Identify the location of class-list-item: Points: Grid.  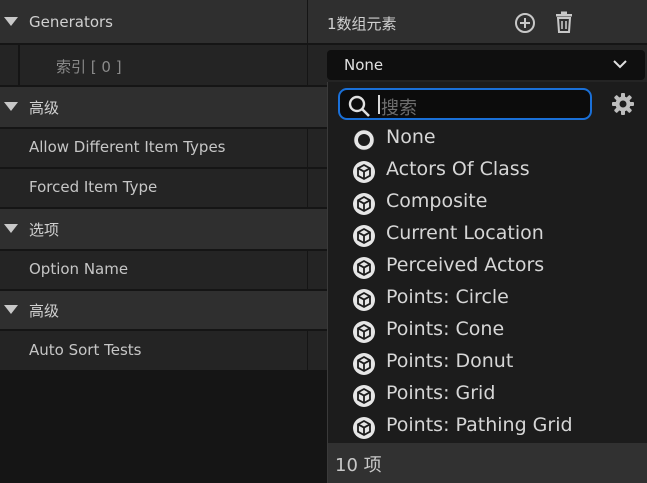
(486, 395).